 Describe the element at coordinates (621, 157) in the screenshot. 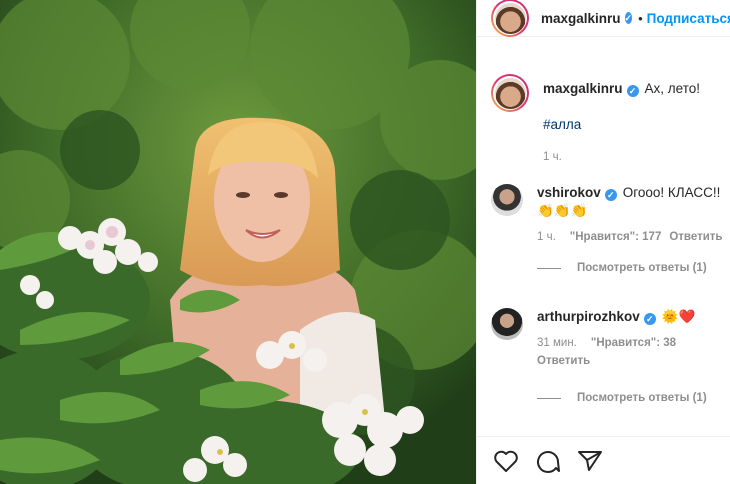

I see `caption-time: 1 ч.` at that location.